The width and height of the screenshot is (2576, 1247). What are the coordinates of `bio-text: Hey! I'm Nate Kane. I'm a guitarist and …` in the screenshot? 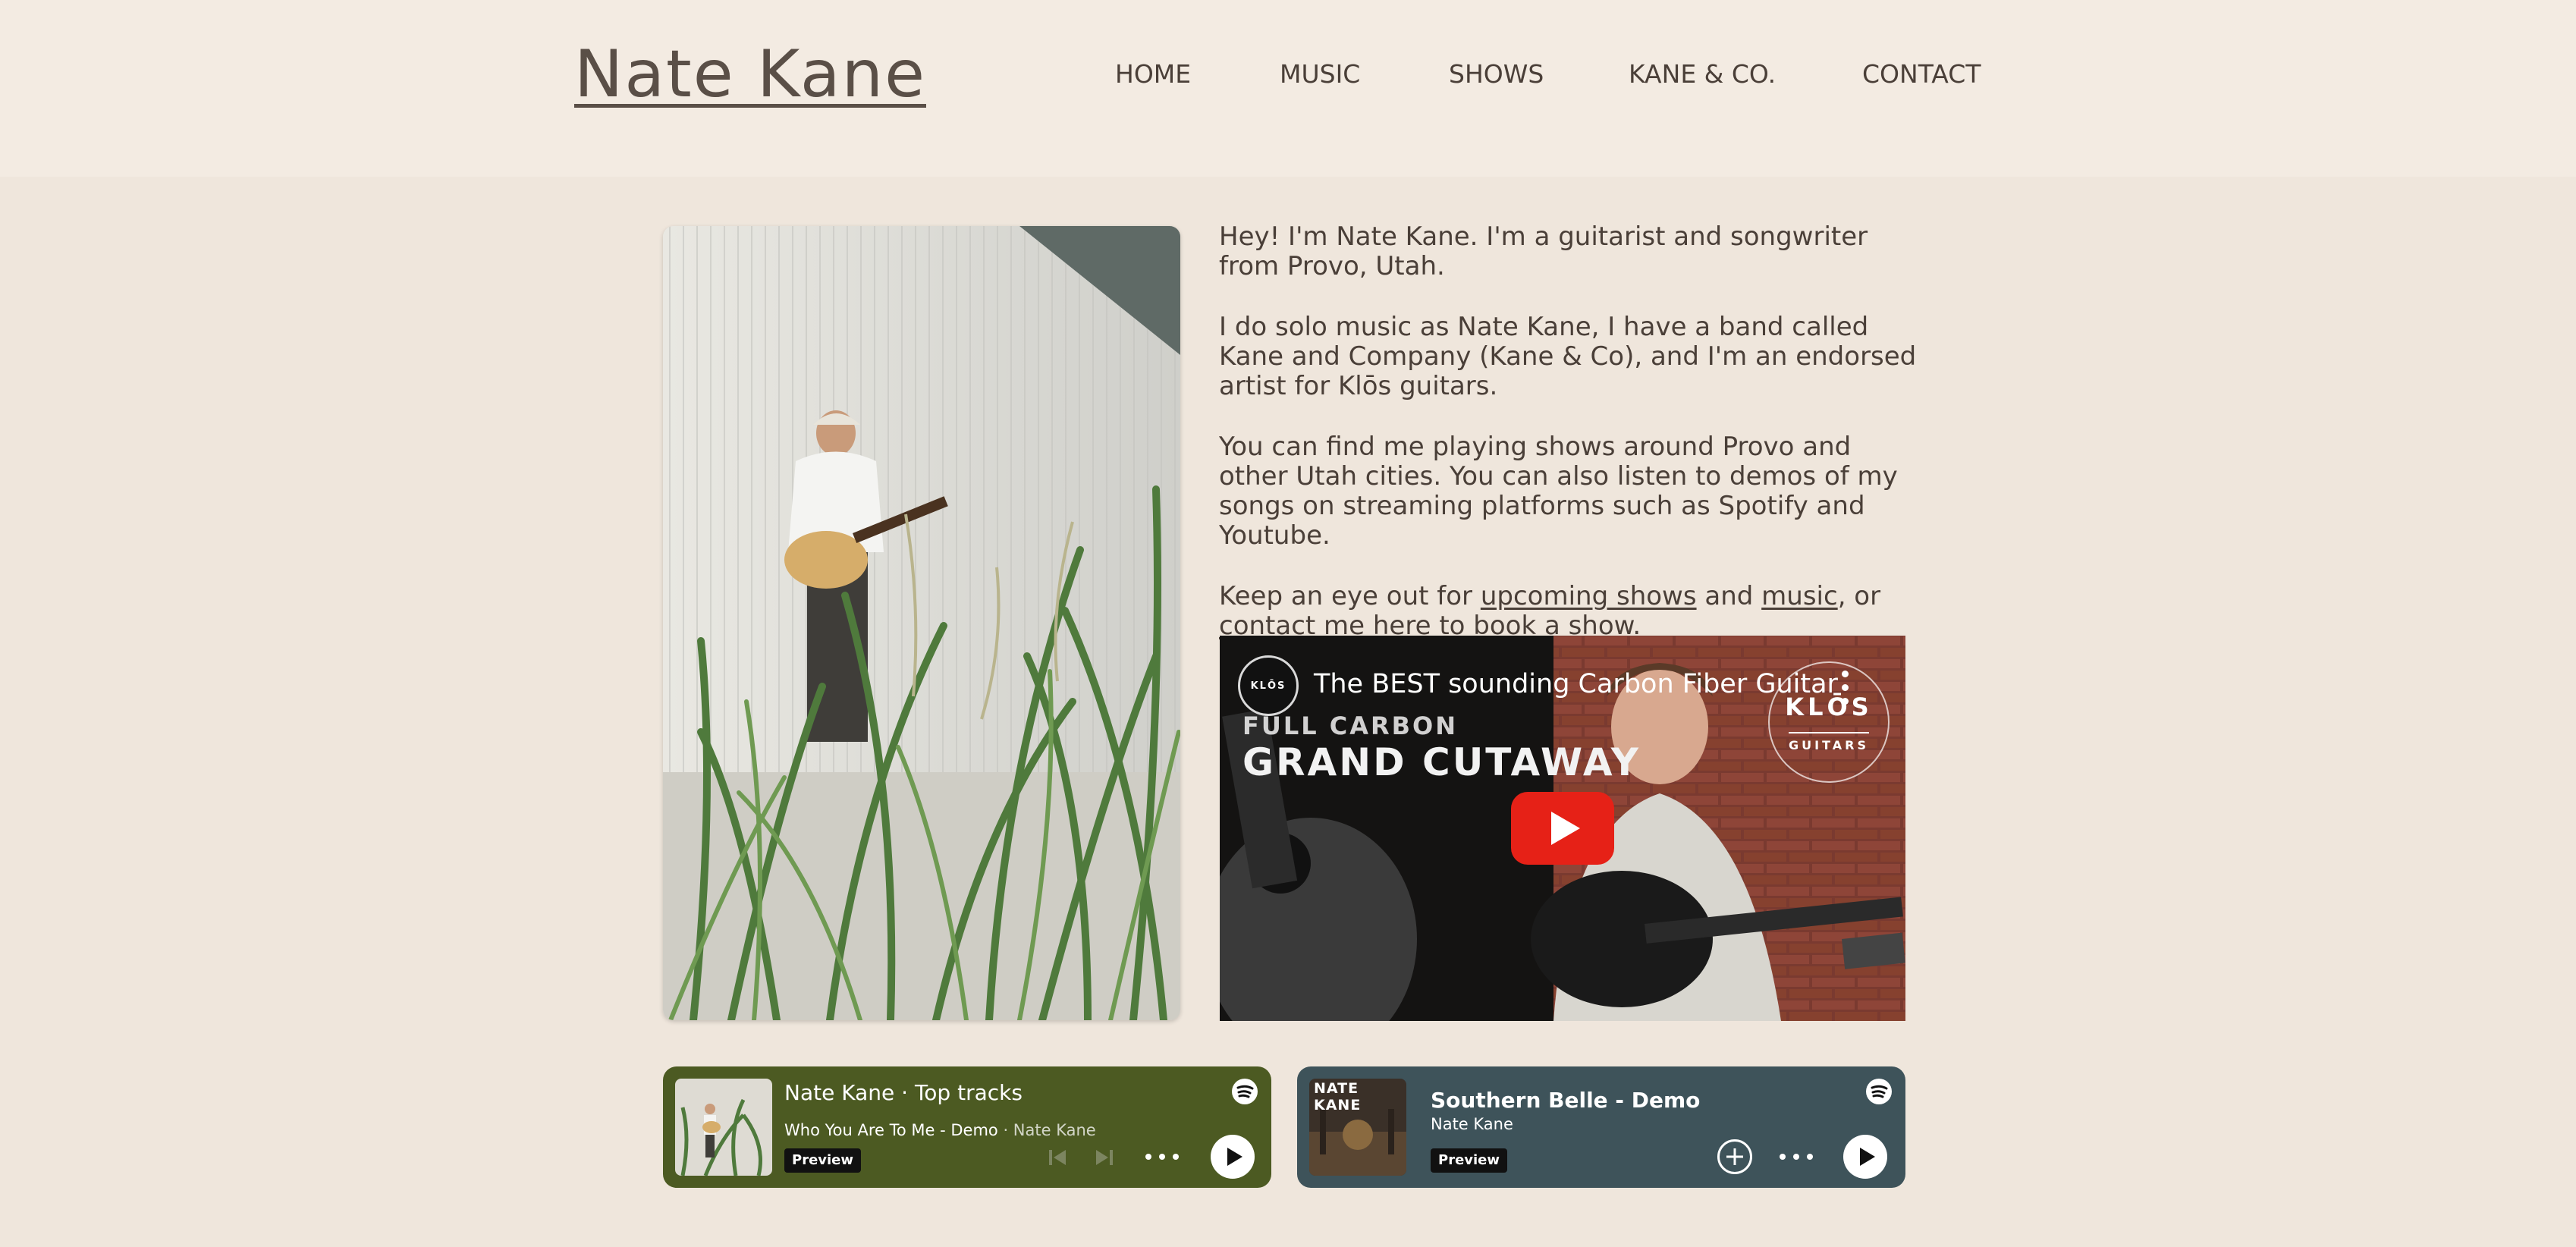 It's located at (1570, 447).